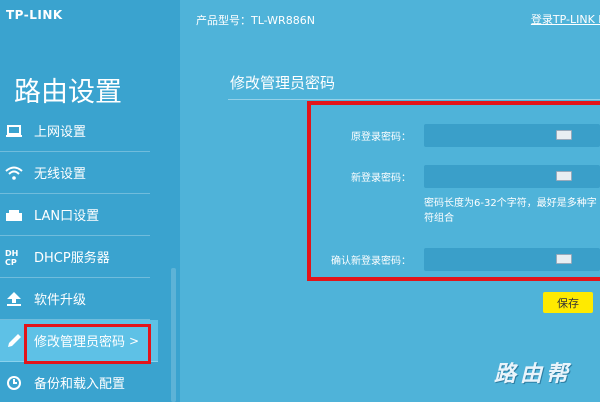 This screenshot has width=600, height=402. What do you see at coordinates (68, 92) in the screenshot?
I see `sidebar-title: 路由设置` at bounding box center [68, 92].